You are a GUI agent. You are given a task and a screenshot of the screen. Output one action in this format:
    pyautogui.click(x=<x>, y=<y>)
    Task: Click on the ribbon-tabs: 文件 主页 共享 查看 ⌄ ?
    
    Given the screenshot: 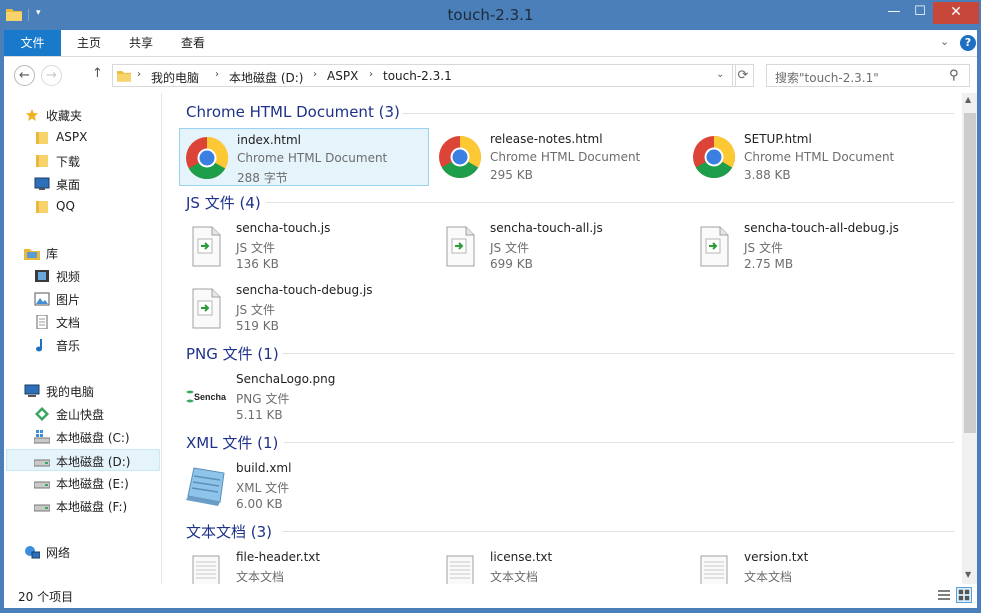 What is the action you would take?
    pyautogui.click(x=490, y=43)
    